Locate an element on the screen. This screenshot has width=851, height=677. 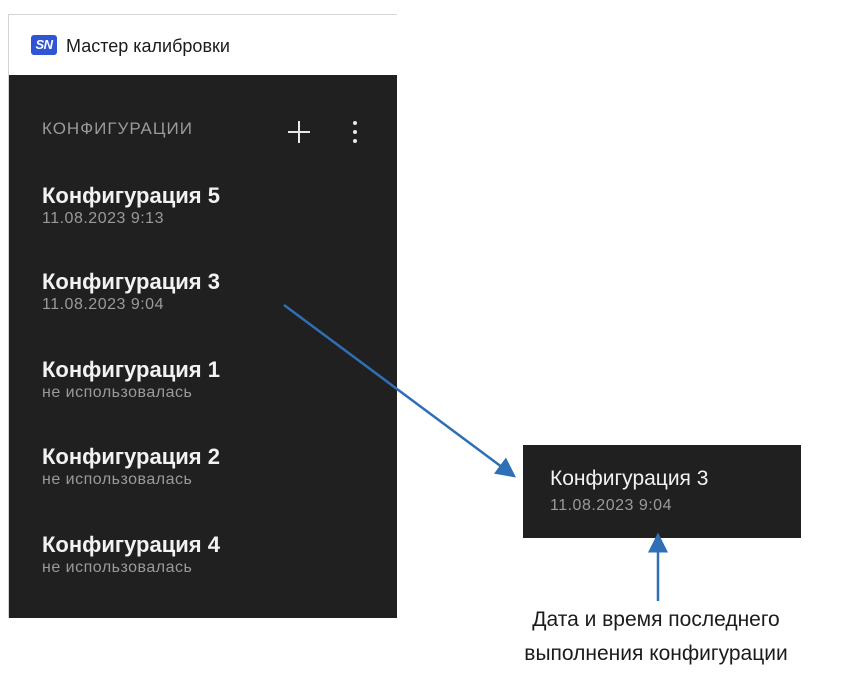
pointer-arrow is located at coordinates (400, 390).